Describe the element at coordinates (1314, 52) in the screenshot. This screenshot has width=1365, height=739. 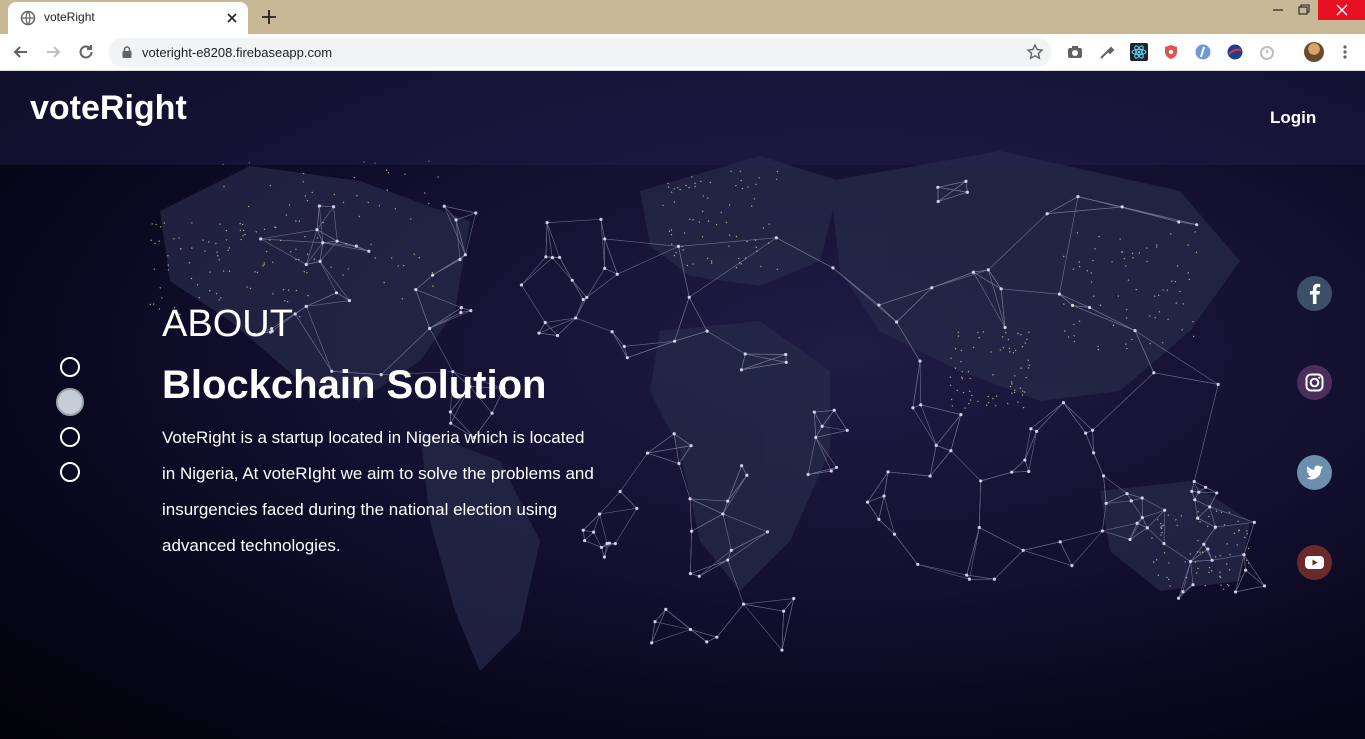
I see `profile-avatar` at that location.